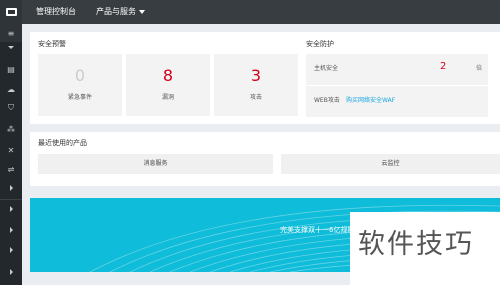 The image size is (500, 285). Describe the element at coordinates (397, 101) in the screenshot. I see `web-attack-row: WEB攻击 购买网络安全WAF` at that location.